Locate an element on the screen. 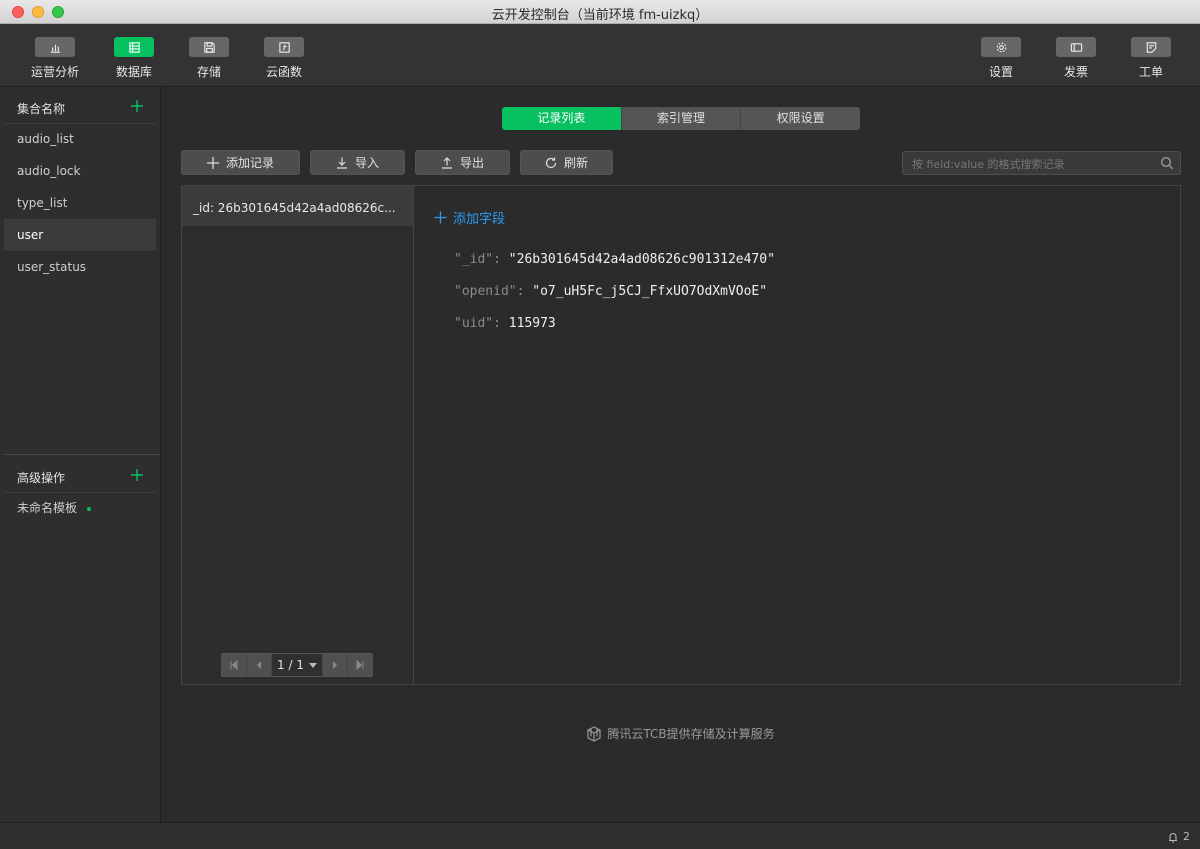  search-icon is located at coordinates (1167, 163).